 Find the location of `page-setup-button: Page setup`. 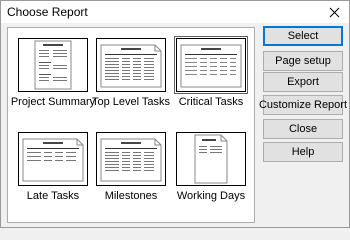

page-setup-button: Page setup is located at coordinates (303, 61).